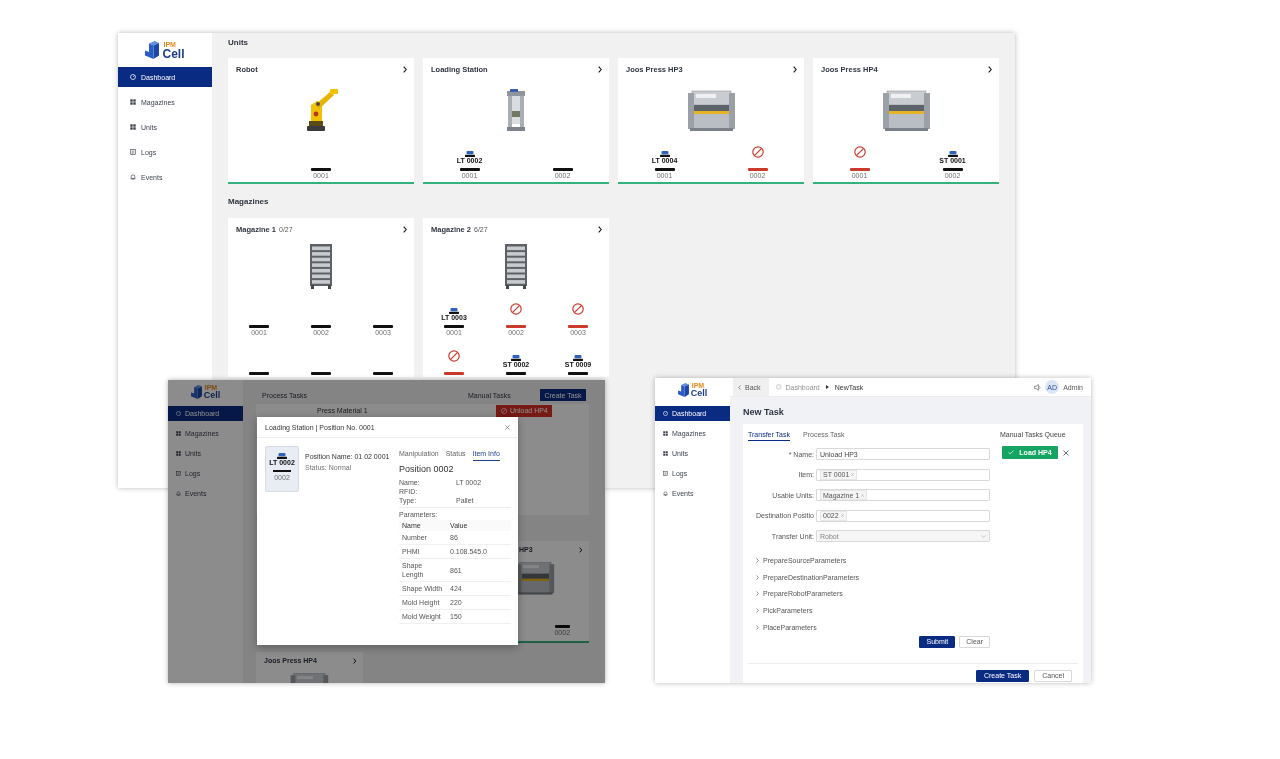  Describe the element at coordinates (739, 387) in the screenshot. I see `chevron-left-icon` at that location.